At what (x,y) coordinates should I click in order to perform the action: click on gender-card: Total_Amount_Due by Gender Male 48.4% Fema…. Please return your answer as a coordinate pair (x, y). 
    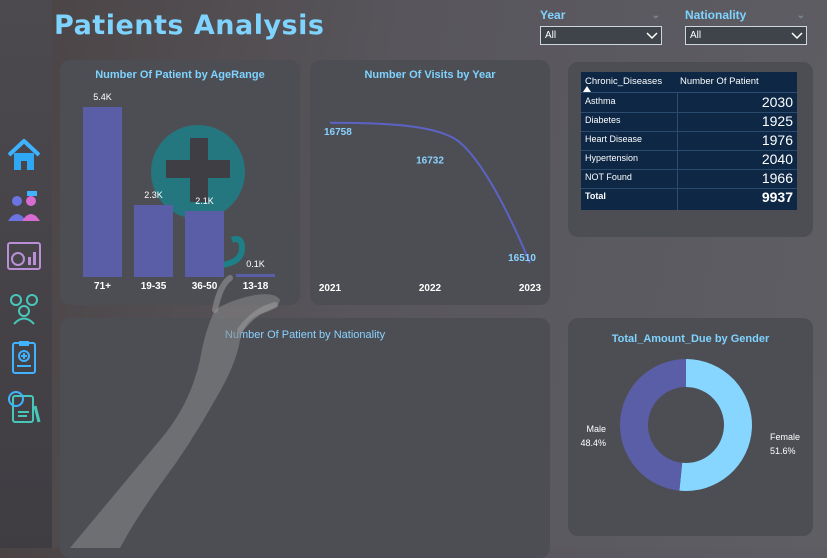
    Looking at the image, I should click on (690, 427).